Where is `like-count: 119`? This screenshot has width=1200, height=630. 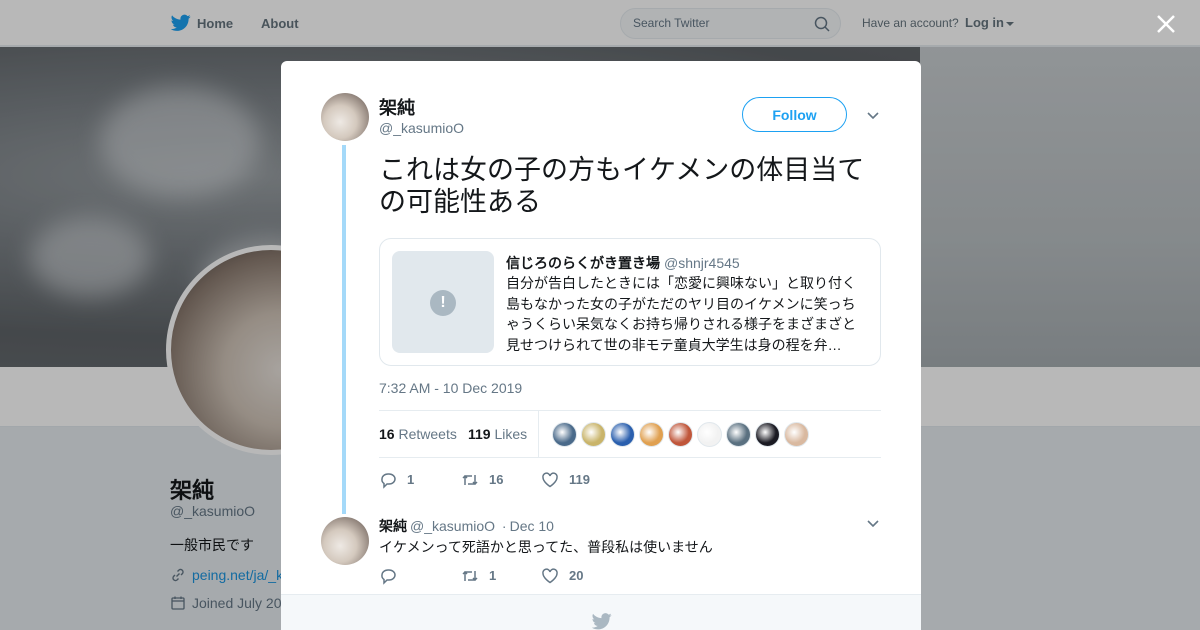 like-count: 119 is located at coordinates (479, 434).